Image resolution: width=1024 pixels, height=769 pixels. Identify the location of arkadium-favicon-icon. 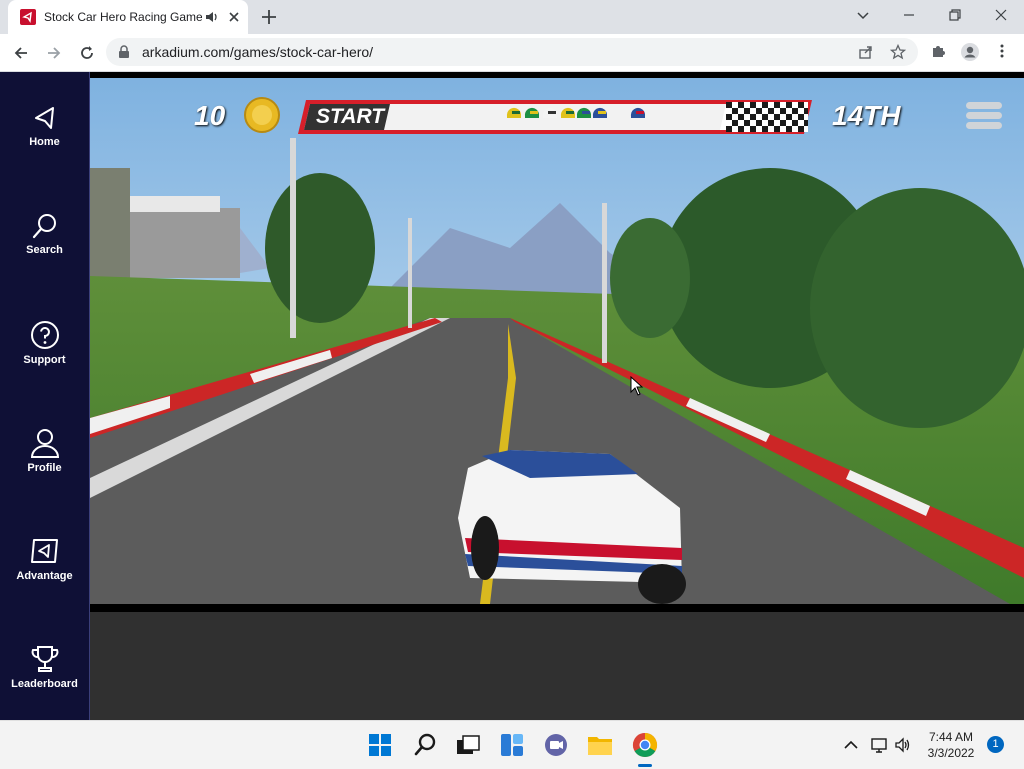
(28, 17).